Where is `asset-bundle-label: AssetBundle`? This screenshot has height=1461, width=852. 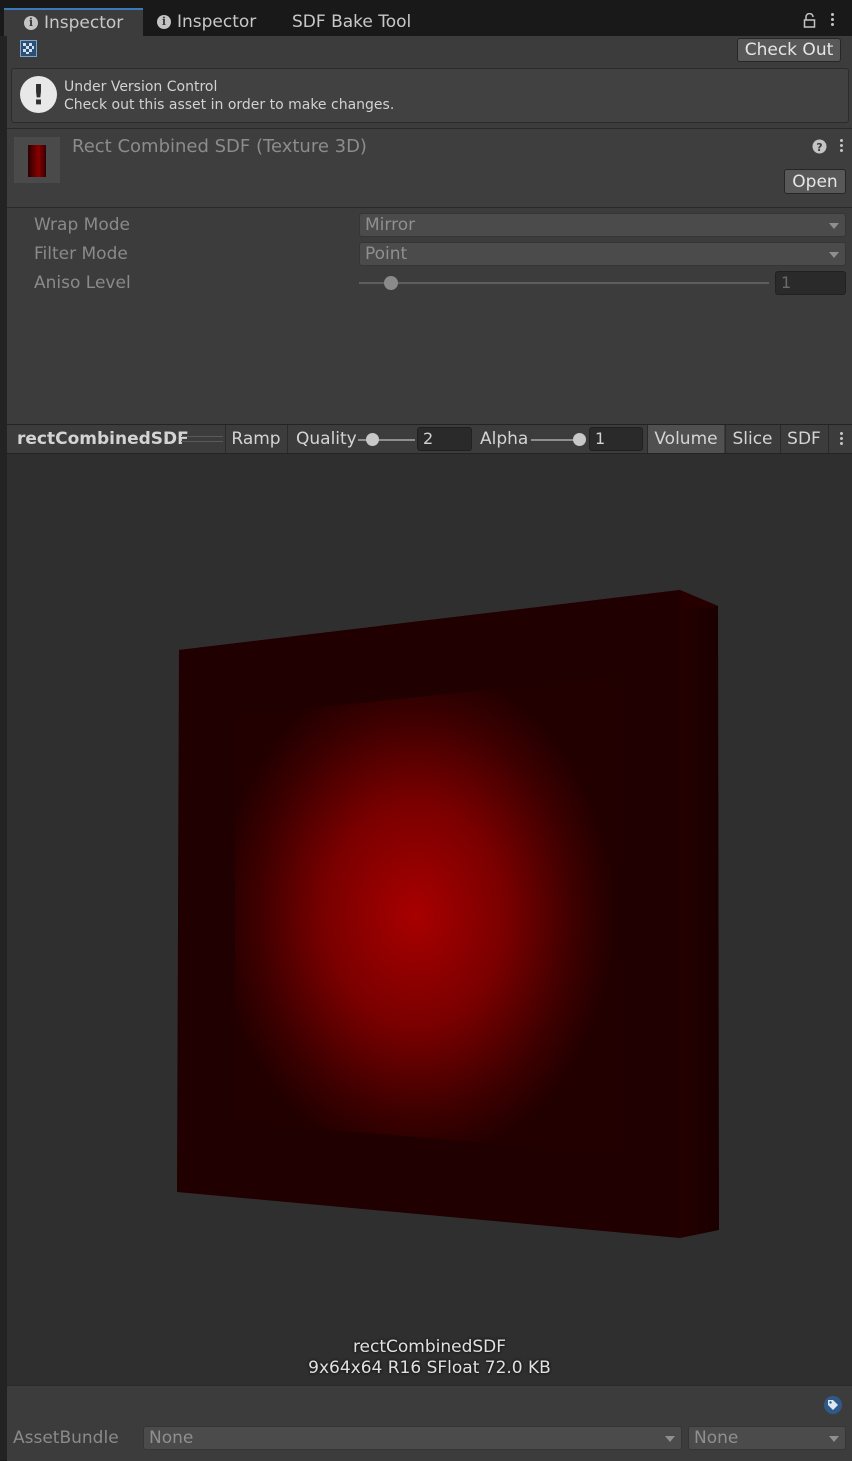
asset-bundle-label: AssetBundle is located at coordinates (66, 1438).